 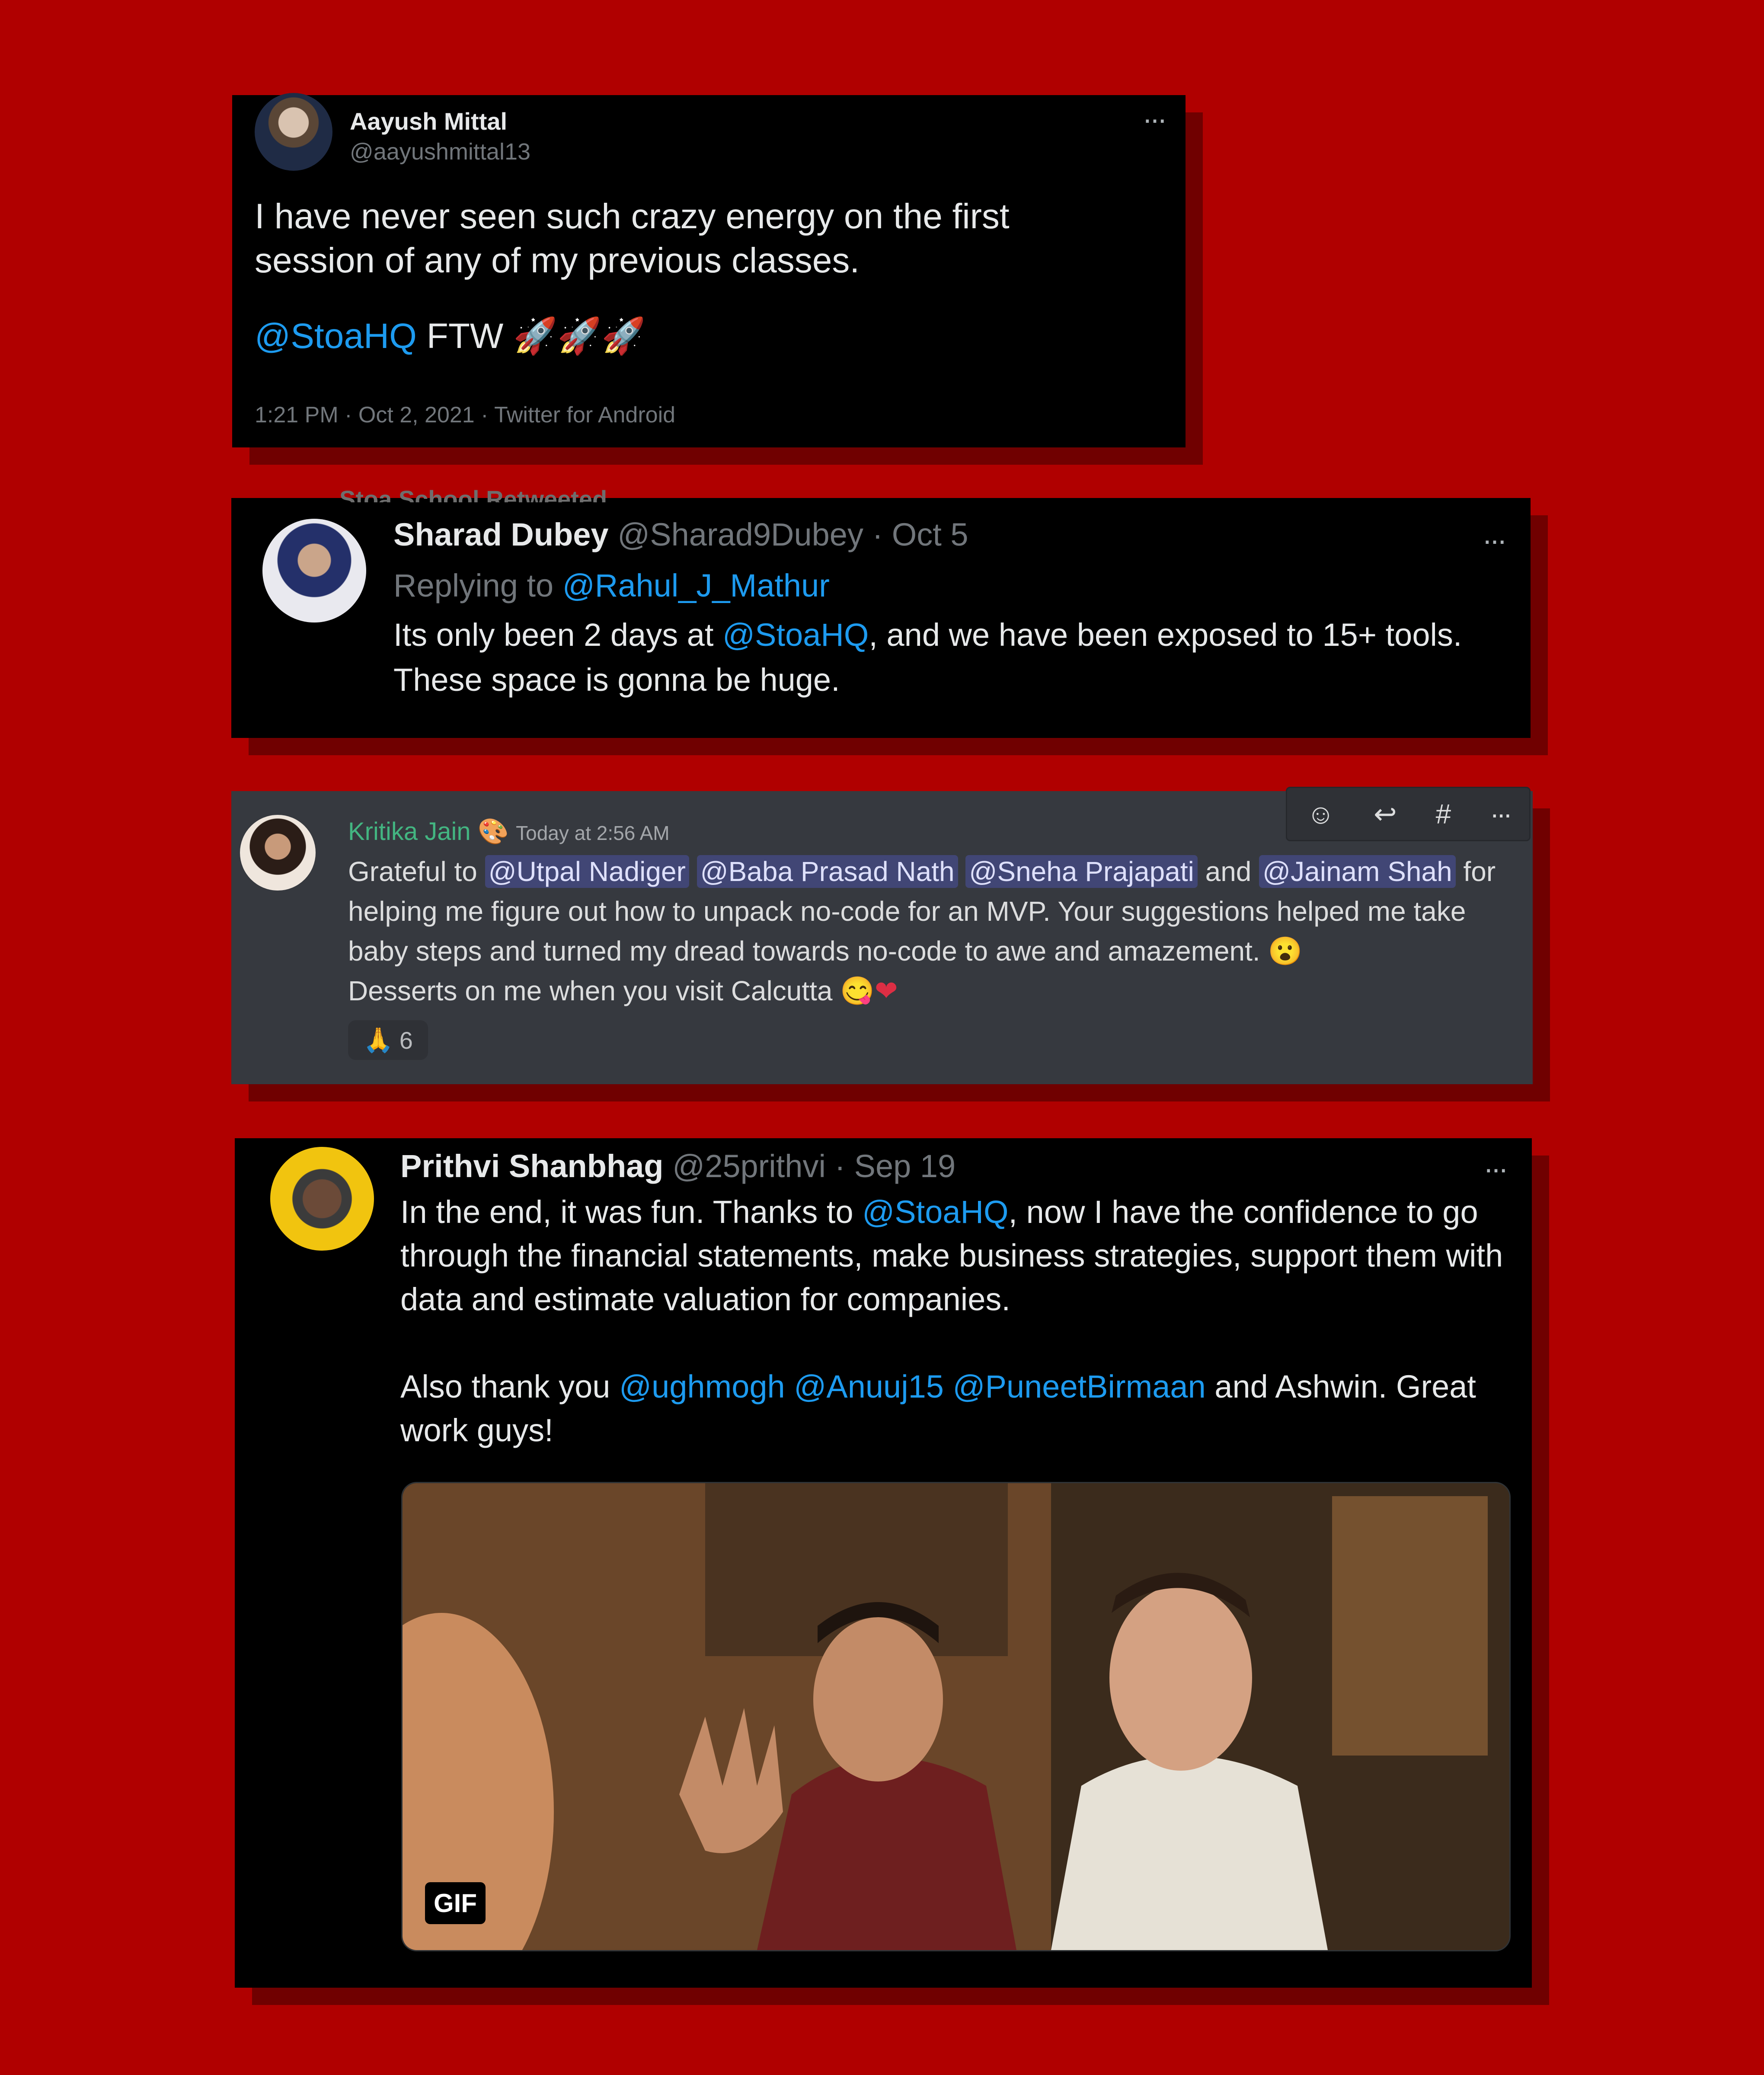 What do you see at coordinates (465, 336) in the screenshot?
I see `tweet-text-ftw: FTW` at bounding box center [465, 336].